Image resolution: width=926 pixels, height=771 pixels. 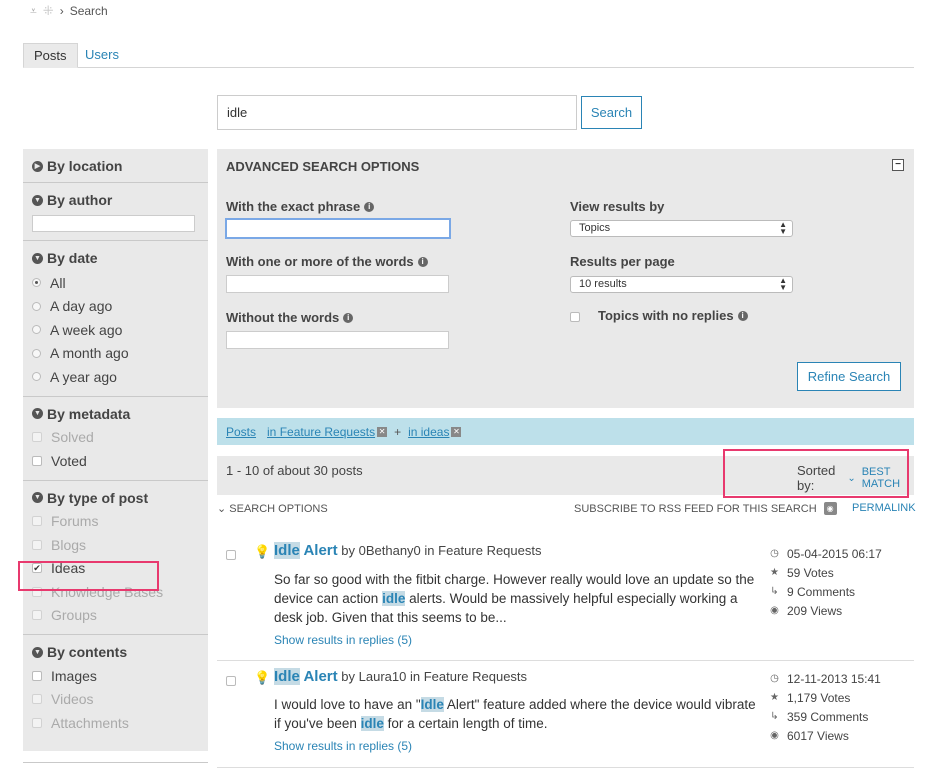 I want to click on per-page-select: 10 results ▲ ▼, so click(x=681, y=284).